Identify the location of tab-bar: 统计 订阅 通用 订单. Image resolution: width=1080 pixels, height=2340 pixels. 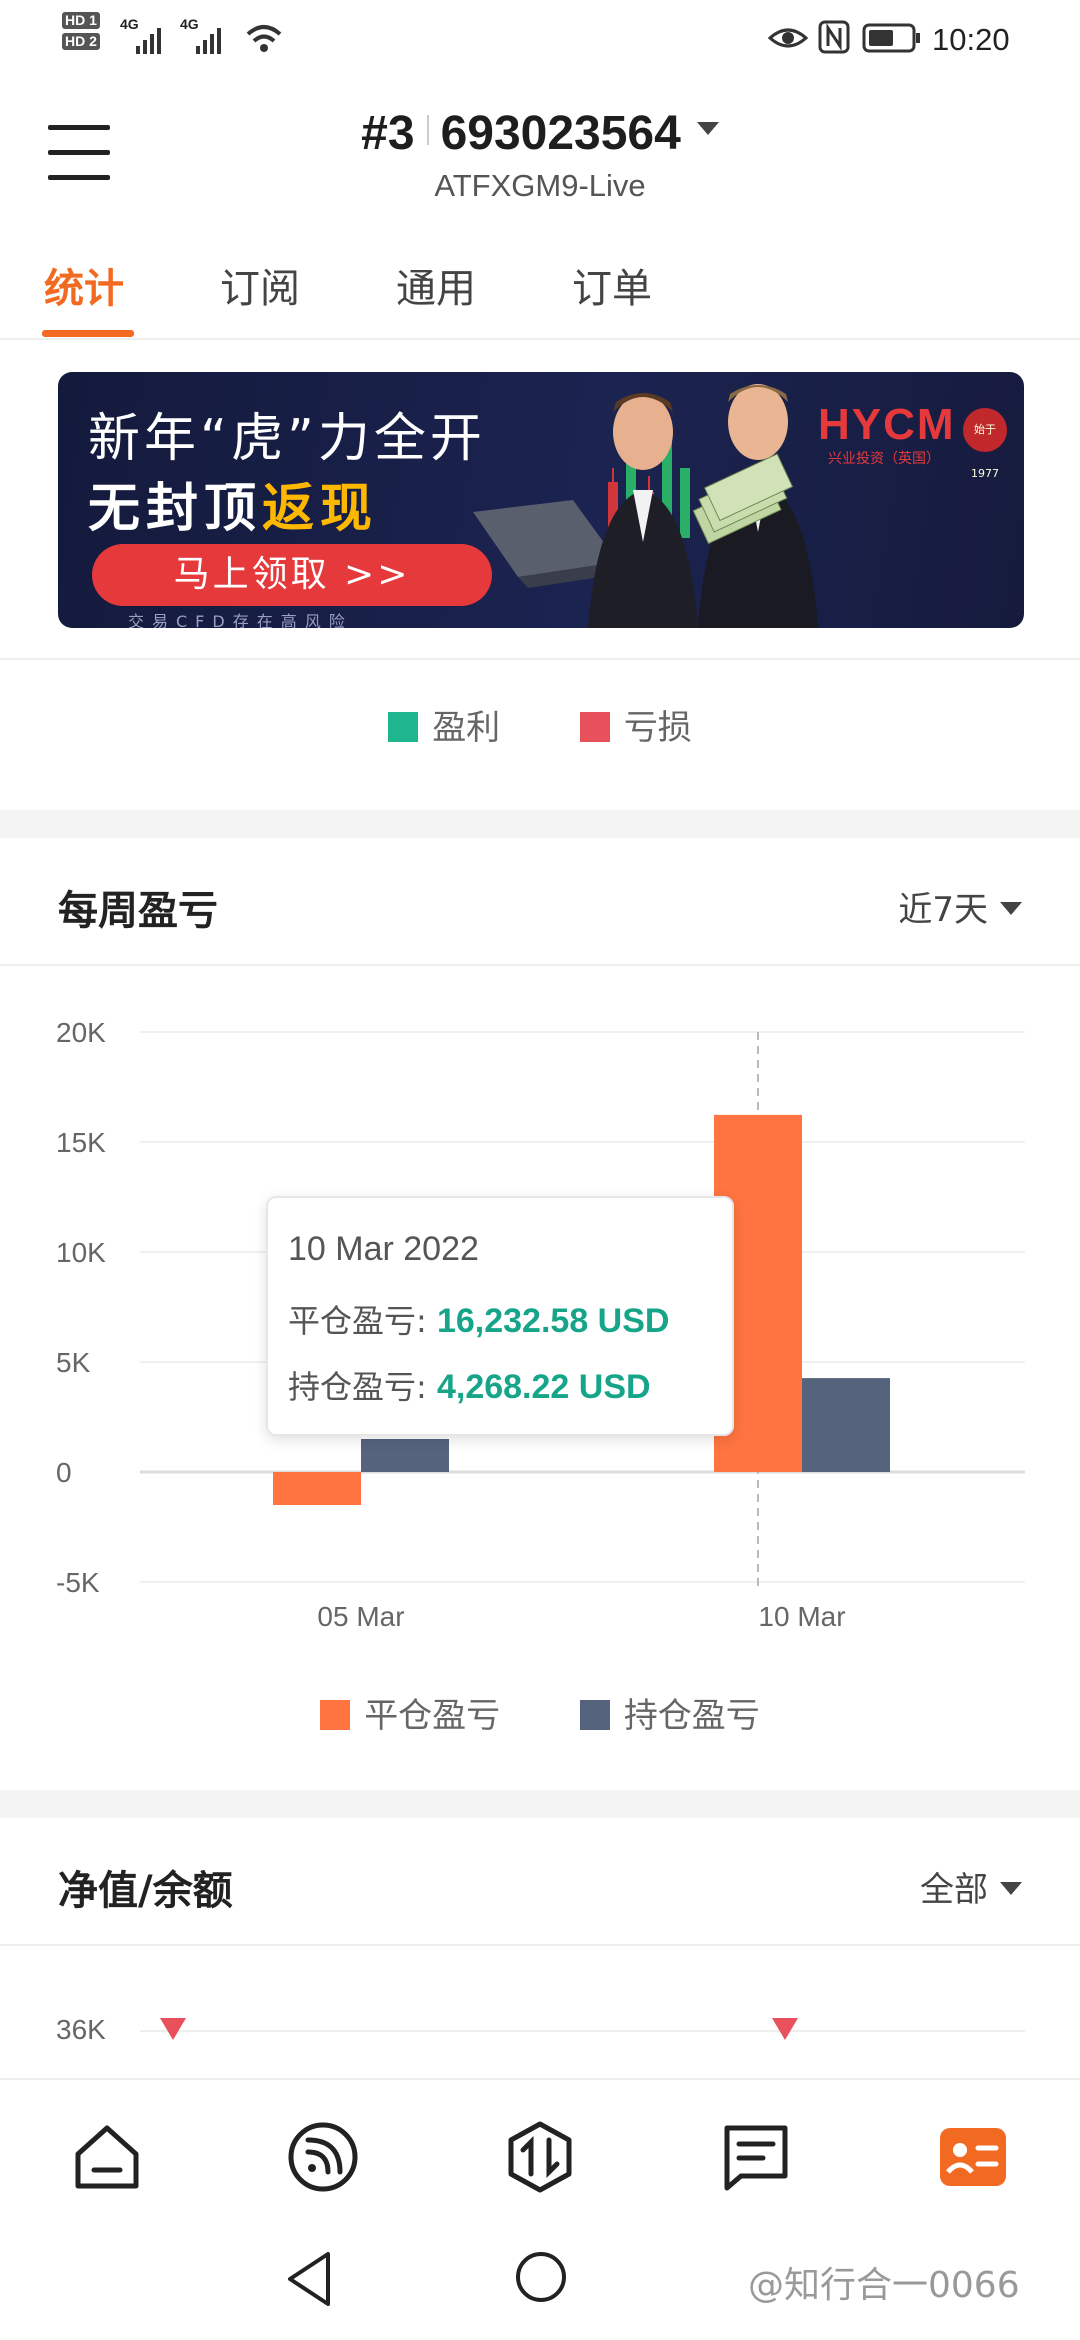
(540, 290).